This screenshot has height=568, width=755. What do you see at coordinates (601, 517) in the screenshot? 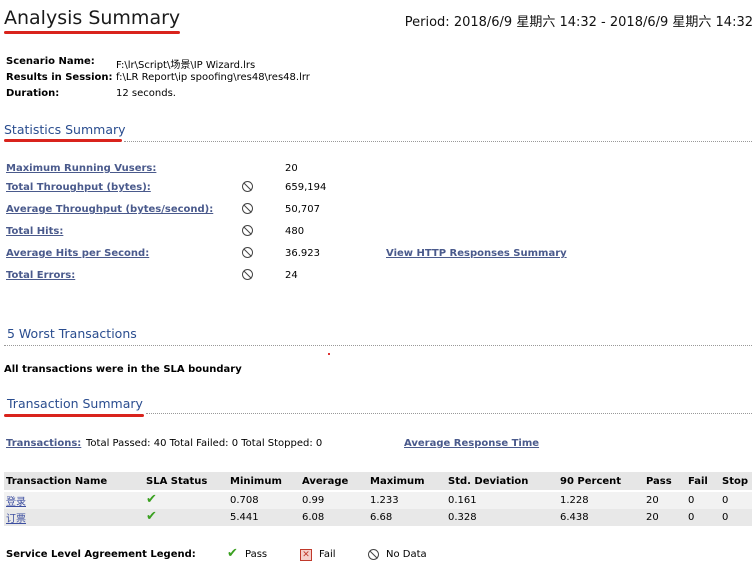
I see `cell-90-percent: 6.438` at bounding box center [601, 517].